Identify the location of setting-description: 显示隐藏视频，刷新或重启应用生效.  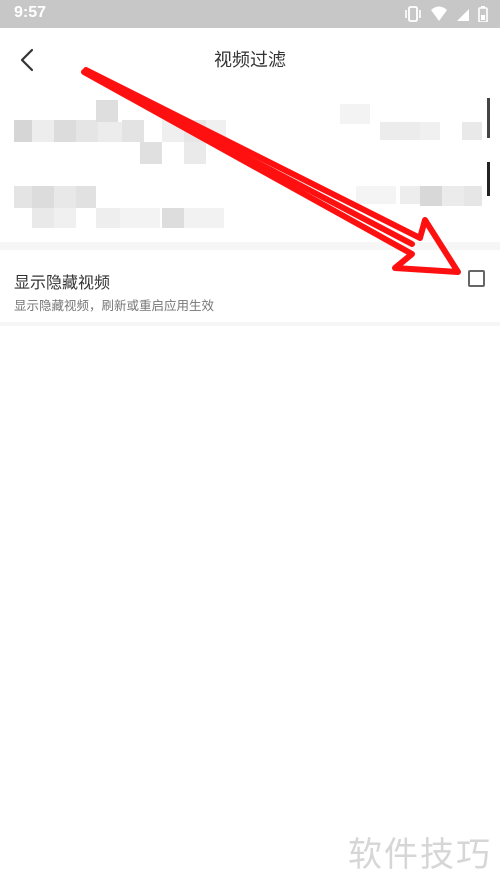
(114, 305).